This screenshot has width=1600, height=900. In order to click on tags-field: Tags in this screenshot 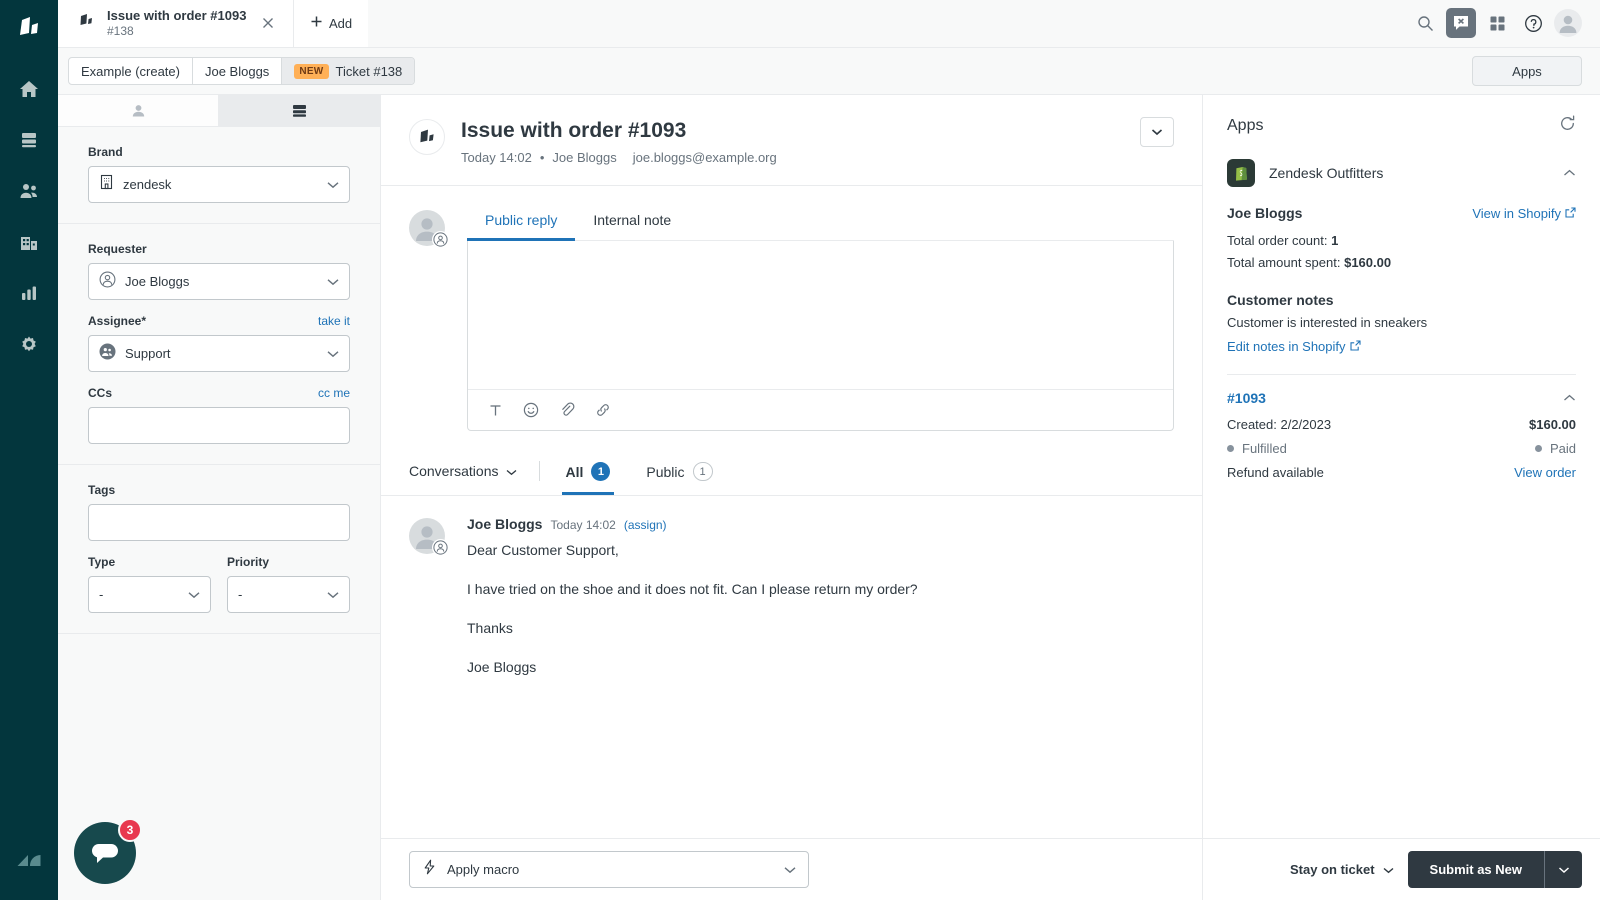, I will do `click(219, 512)`.